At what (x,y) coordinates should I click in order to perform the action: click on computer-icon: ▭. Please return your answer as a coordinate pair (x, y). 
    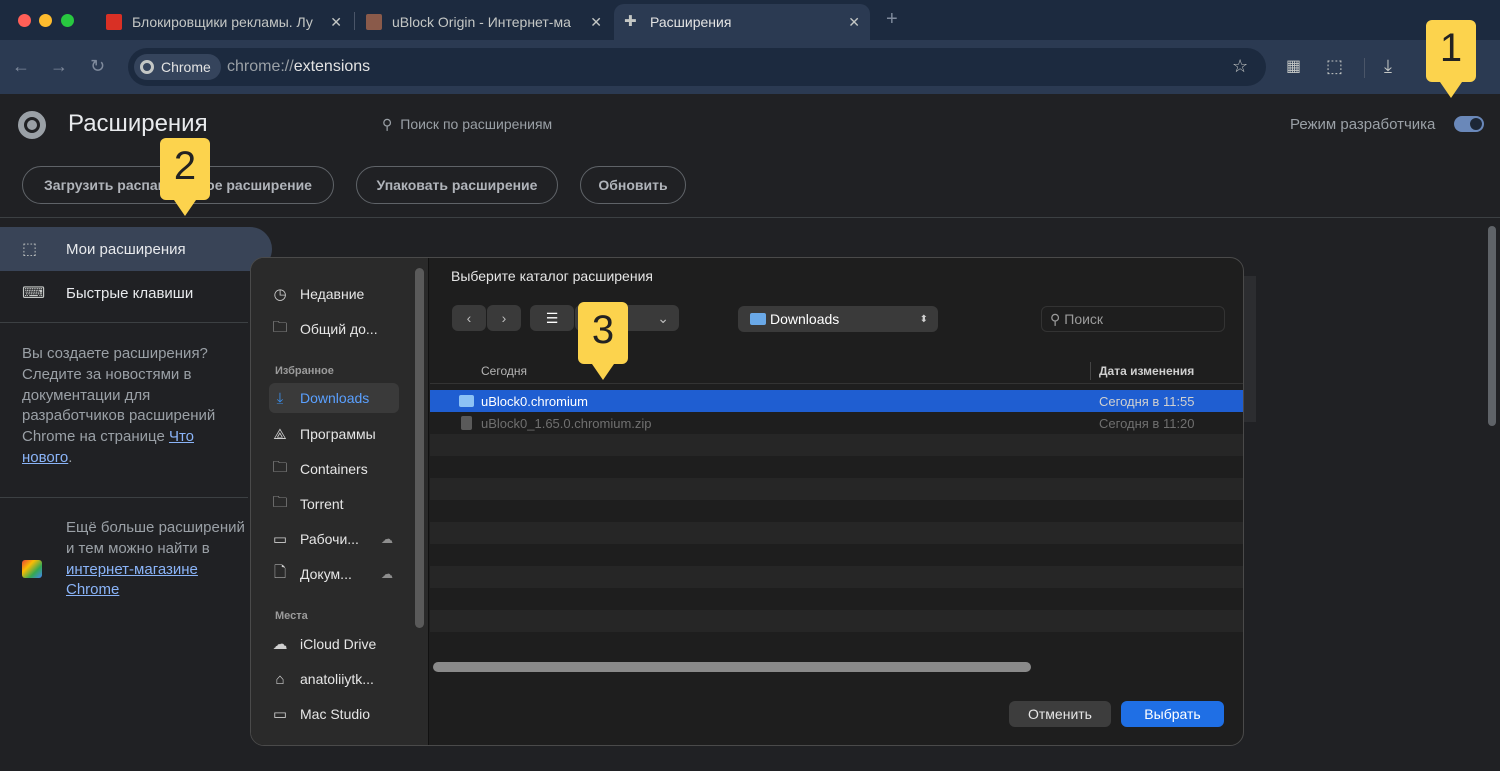
    Looking at the image, I should click on (280, 714).